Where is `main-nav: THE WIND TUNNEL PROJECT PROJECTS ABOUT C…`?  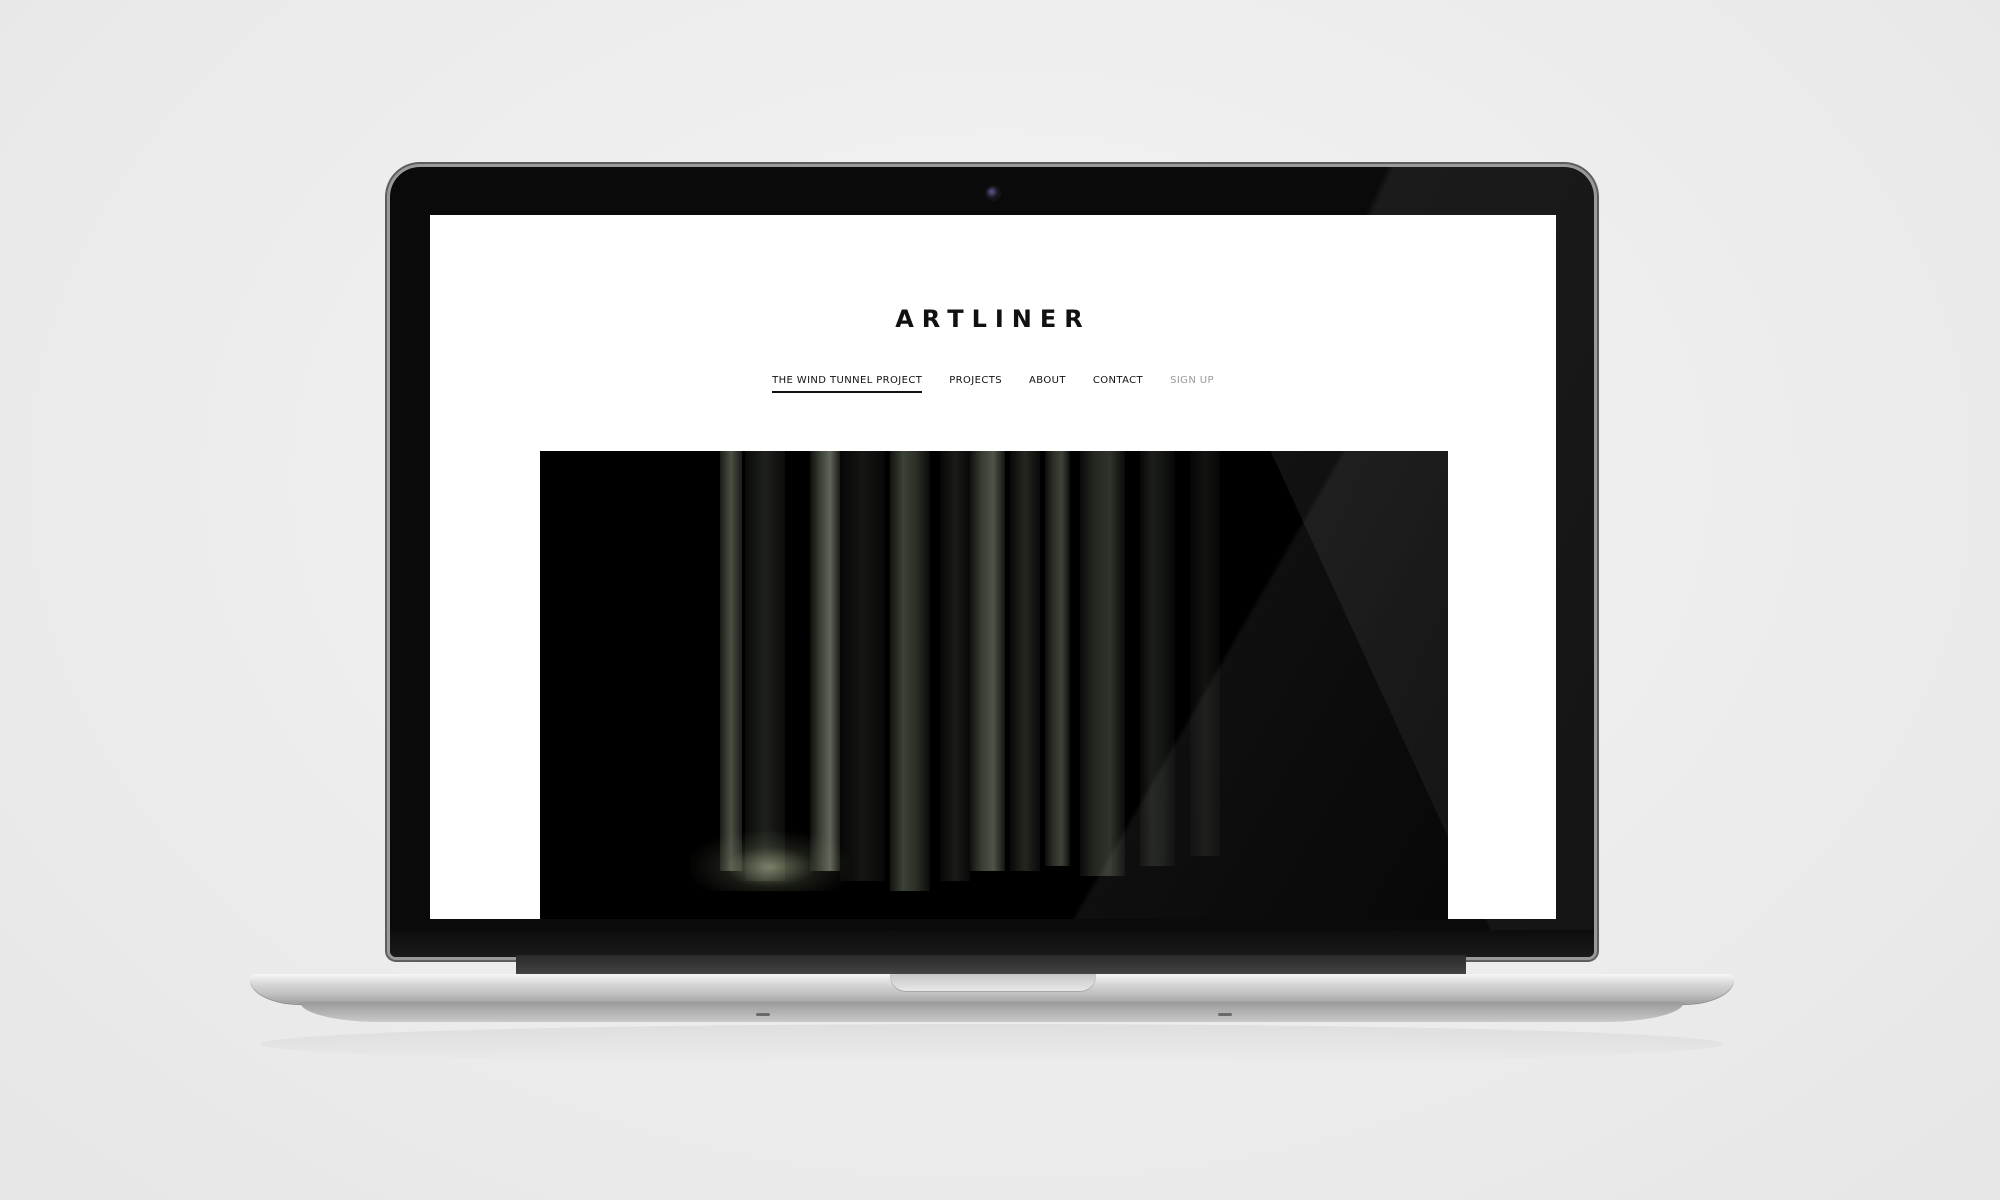
main-nav: THE WIND TUNNEL PROJECT PROJECTS ABOUT C… is located at coordinates (993, 384).